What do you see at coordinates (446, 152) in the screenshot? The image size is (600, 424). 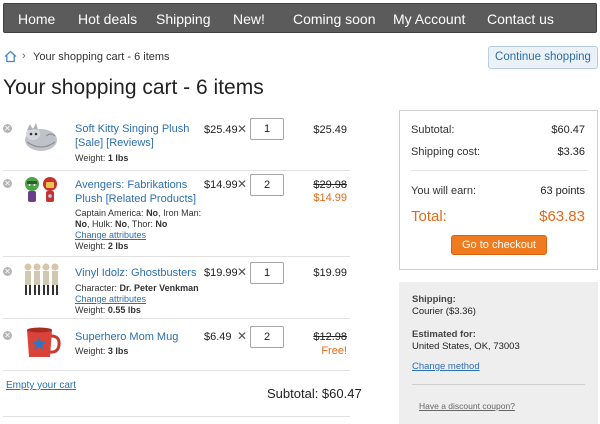 I see `shipping-cost-label: Shipping cost:` at bounding box center [446, 152].